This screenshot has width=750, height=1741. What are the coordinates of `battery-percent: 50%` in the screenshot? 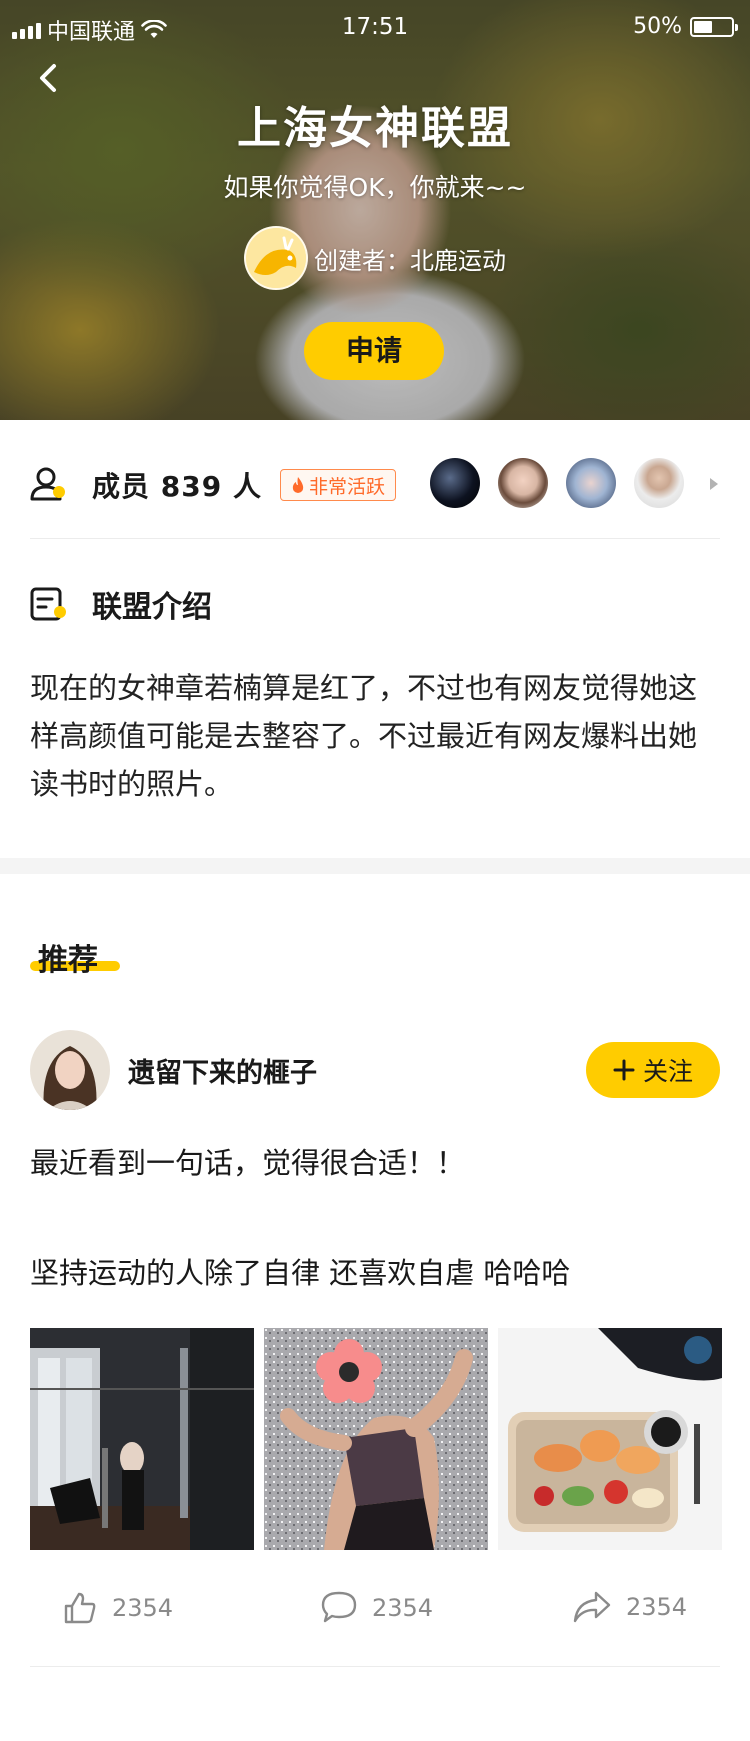 It's located at (657, 26).